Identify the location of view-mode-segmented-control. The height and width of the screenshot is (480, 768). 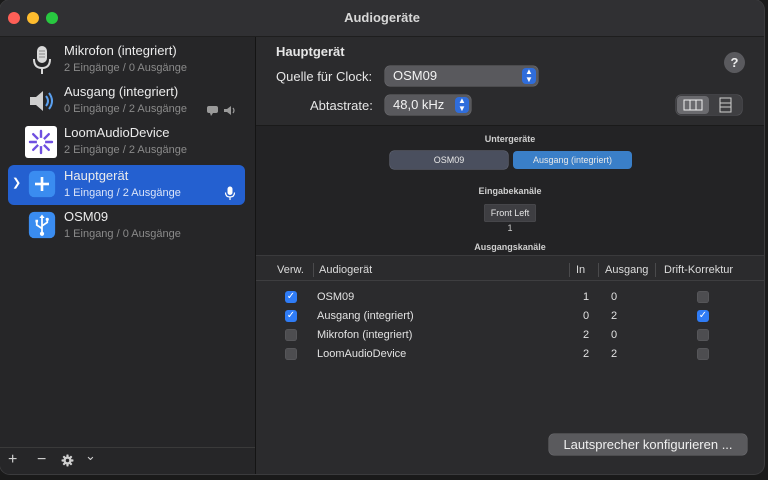
(709, 105).